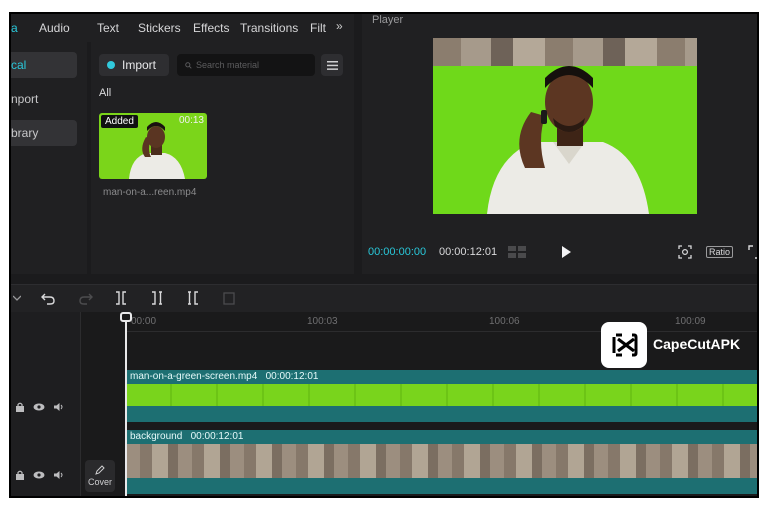 The height and width of the screenshot is (512, 768). Describe the element at coordinates (441, 395) in the screenshot. I see `video-clip-frames` at that location.